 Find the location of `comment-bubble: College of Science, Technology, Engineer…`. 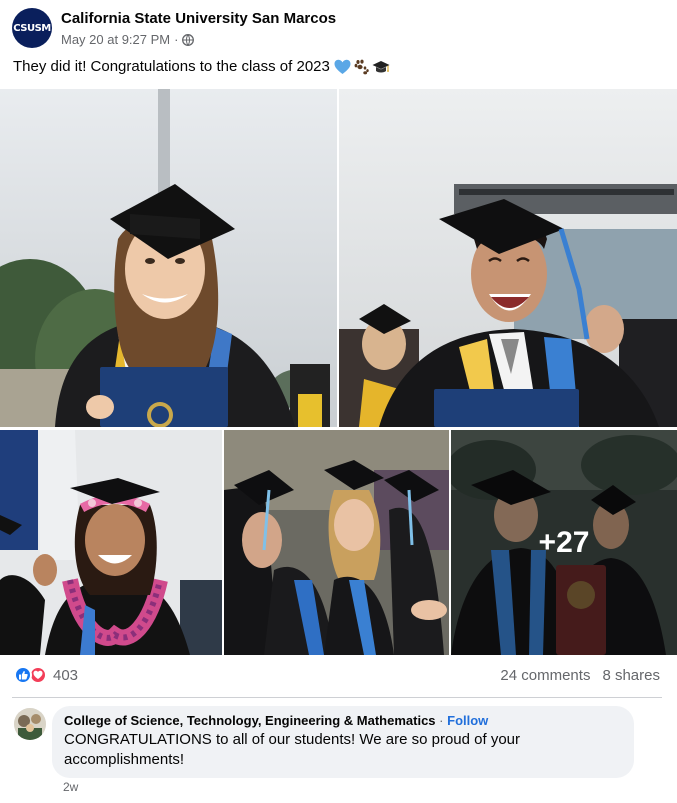

comment-bubble: College of Science, Technology, Engineer… is located at coordinates (343, 742).